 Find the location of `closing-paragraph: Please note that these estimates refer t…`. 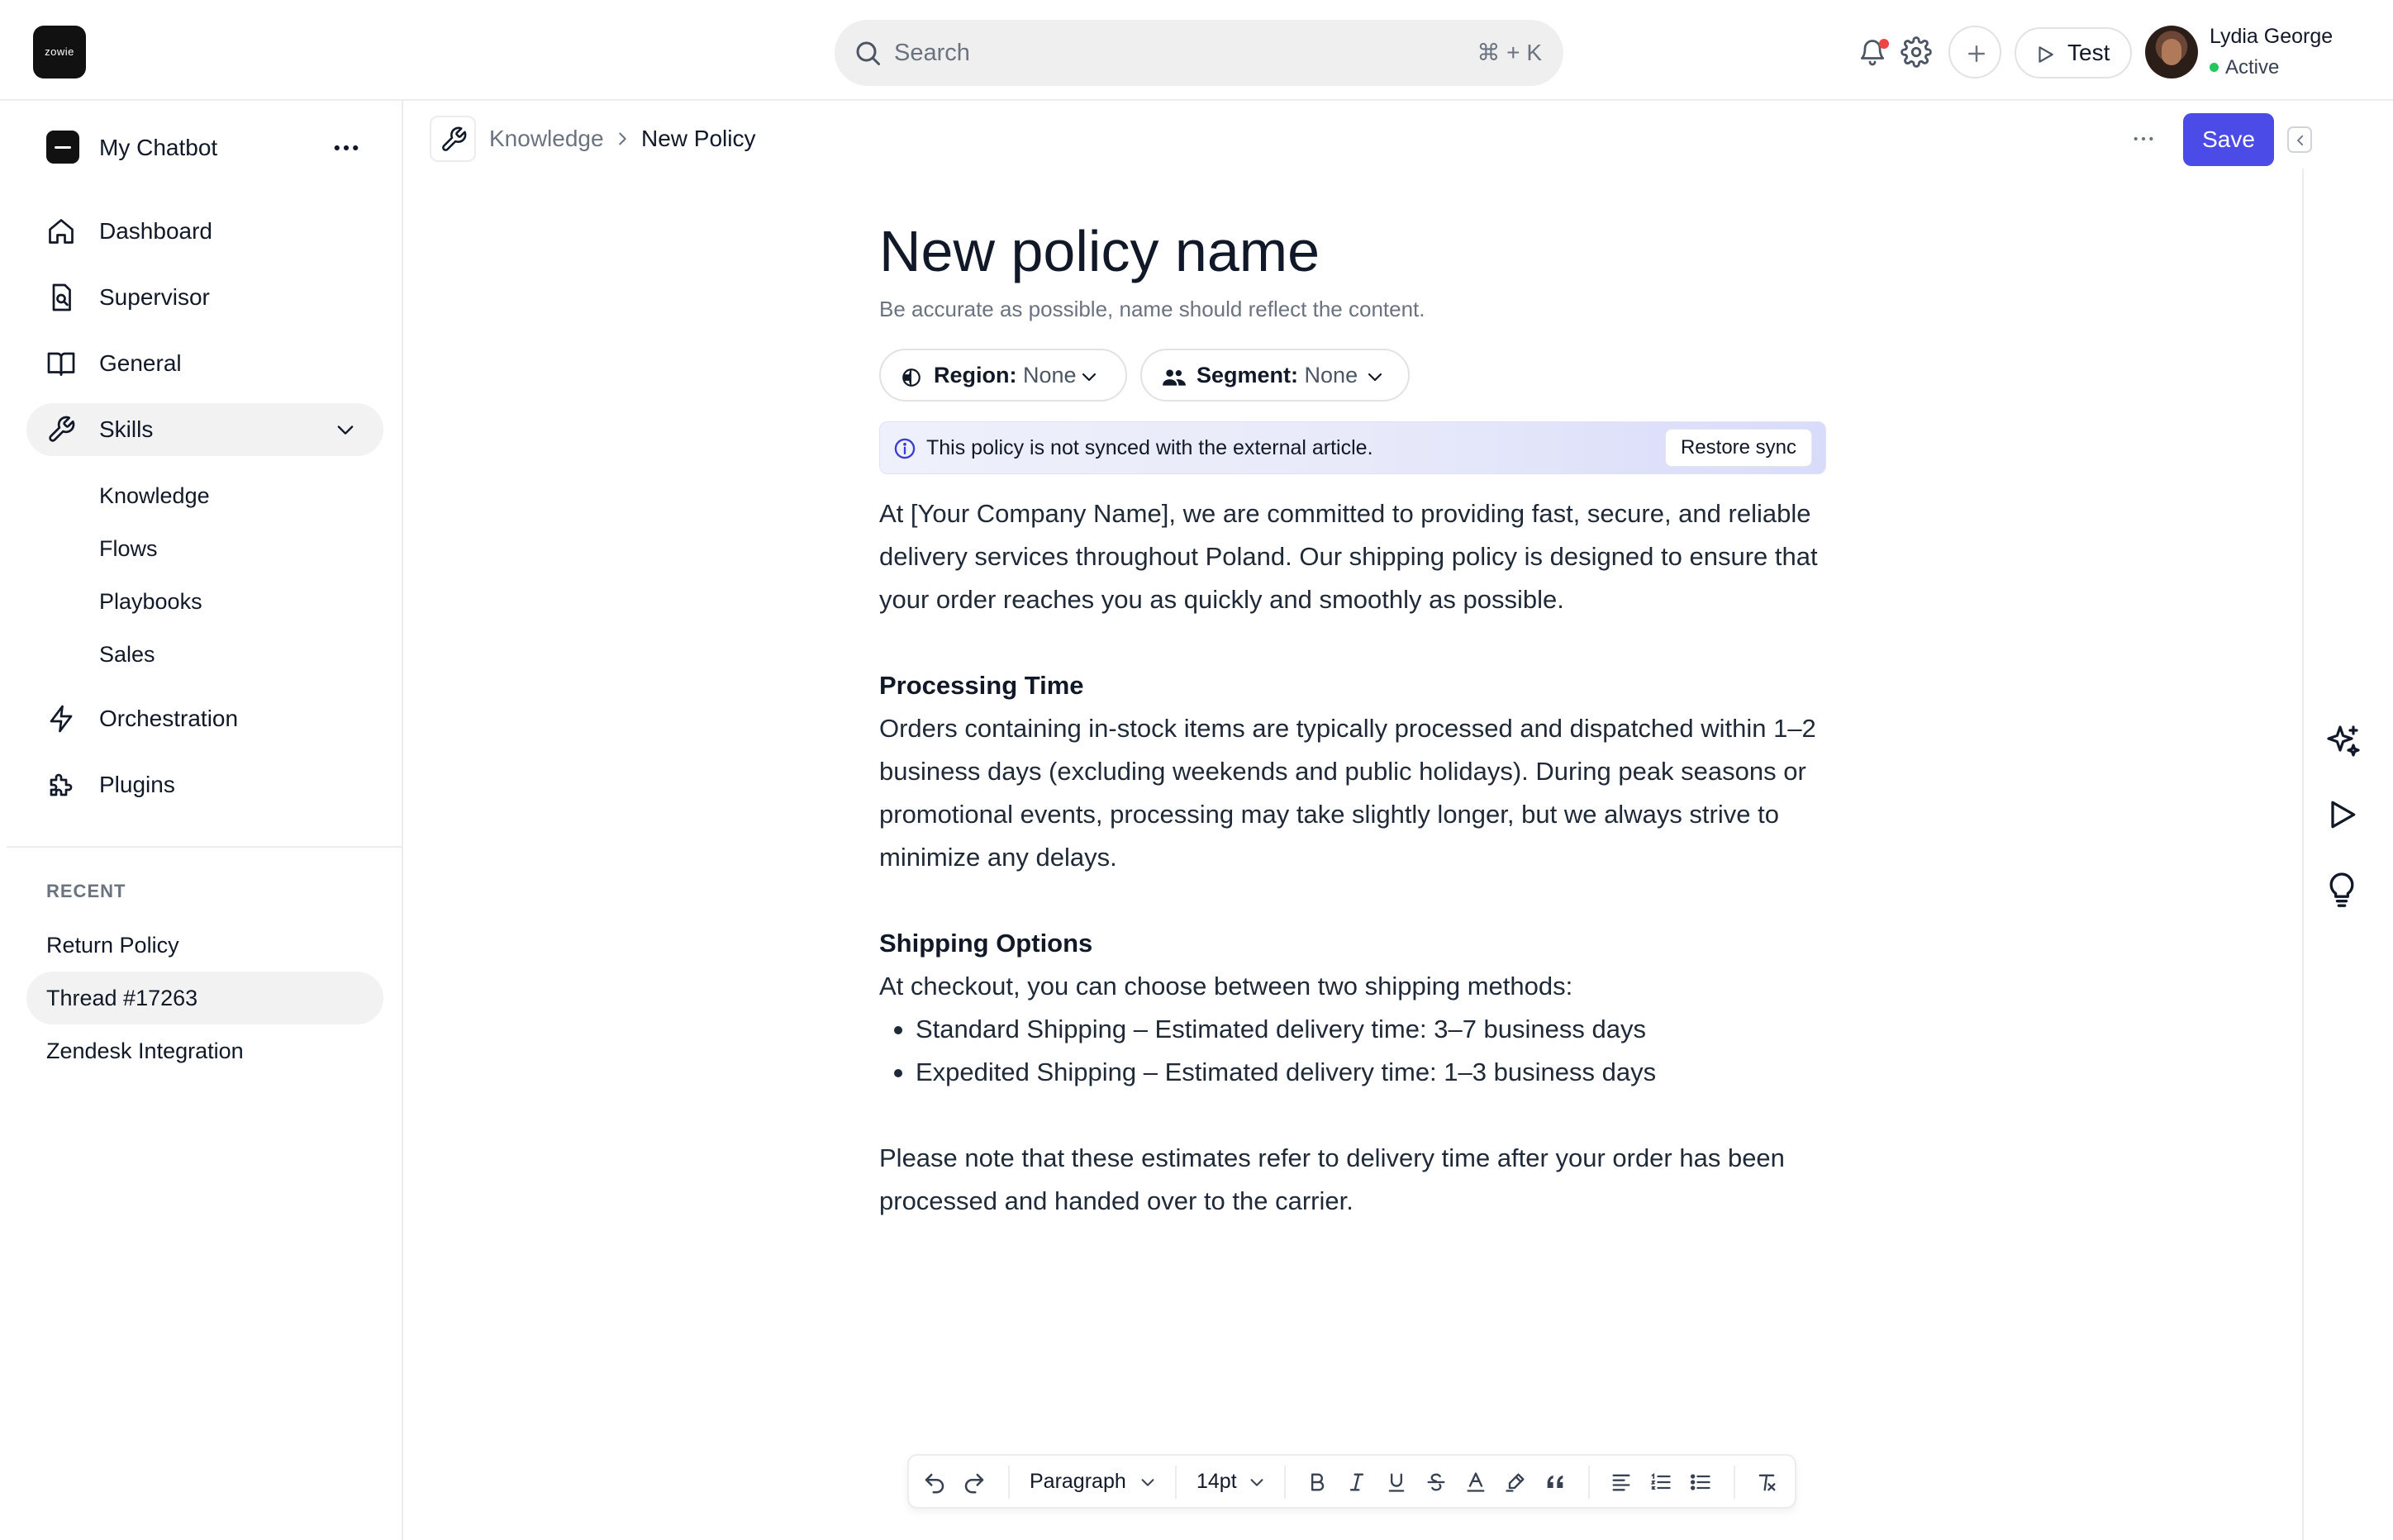

closing-paragraph: Please note that these estimates refer t… is located at coordinates (1332, 1179).